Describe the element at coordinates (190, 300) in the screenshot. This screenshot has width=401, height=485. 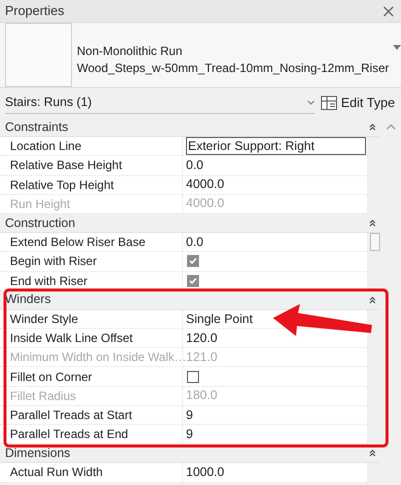
I see `group-header: Winders` at that location.